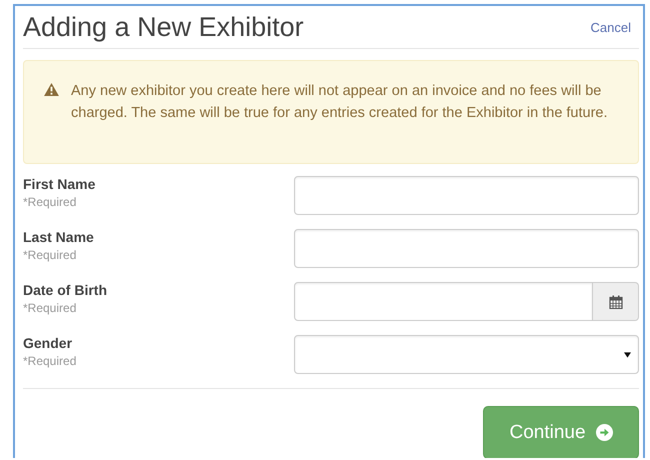 The image size is (650, 460). Describe the element at coordinates (443, 301) in the screenshot. I see `date-field` at that location.